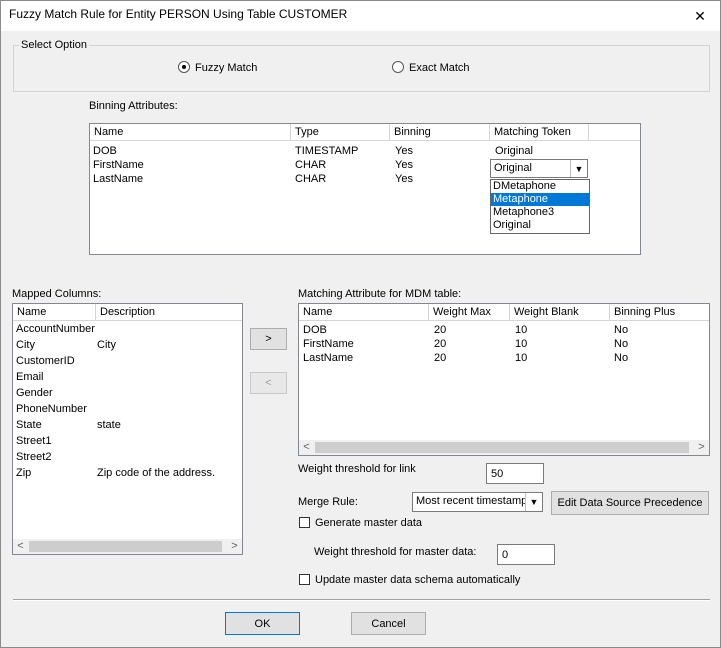 Image resolution: width=721 pixels, height=648 pixels. Describe the element at coordinates (440, 132) in the screenshot. I see `binning-header-binning: Binning` at that location.